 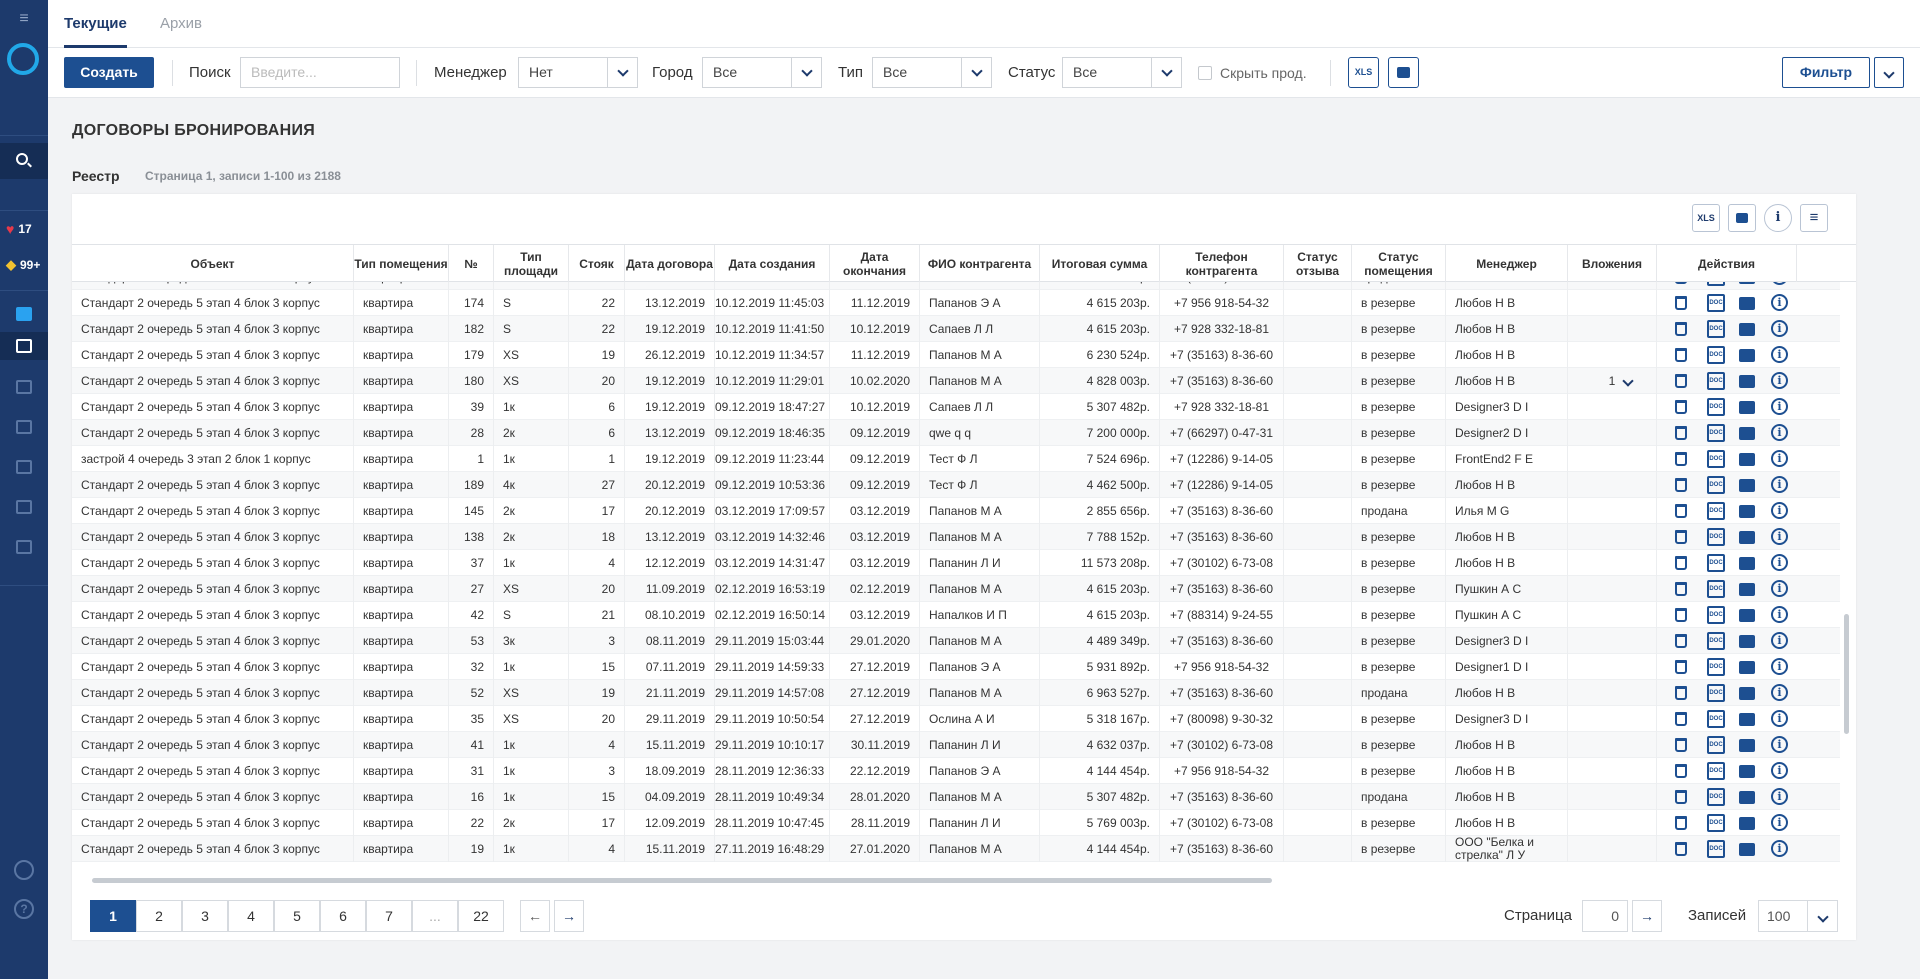 What do you see at coordinates (772, 264) in the screenshot?
I see `column-header-created-date: Дата создания` at bounding box center [772, 264].